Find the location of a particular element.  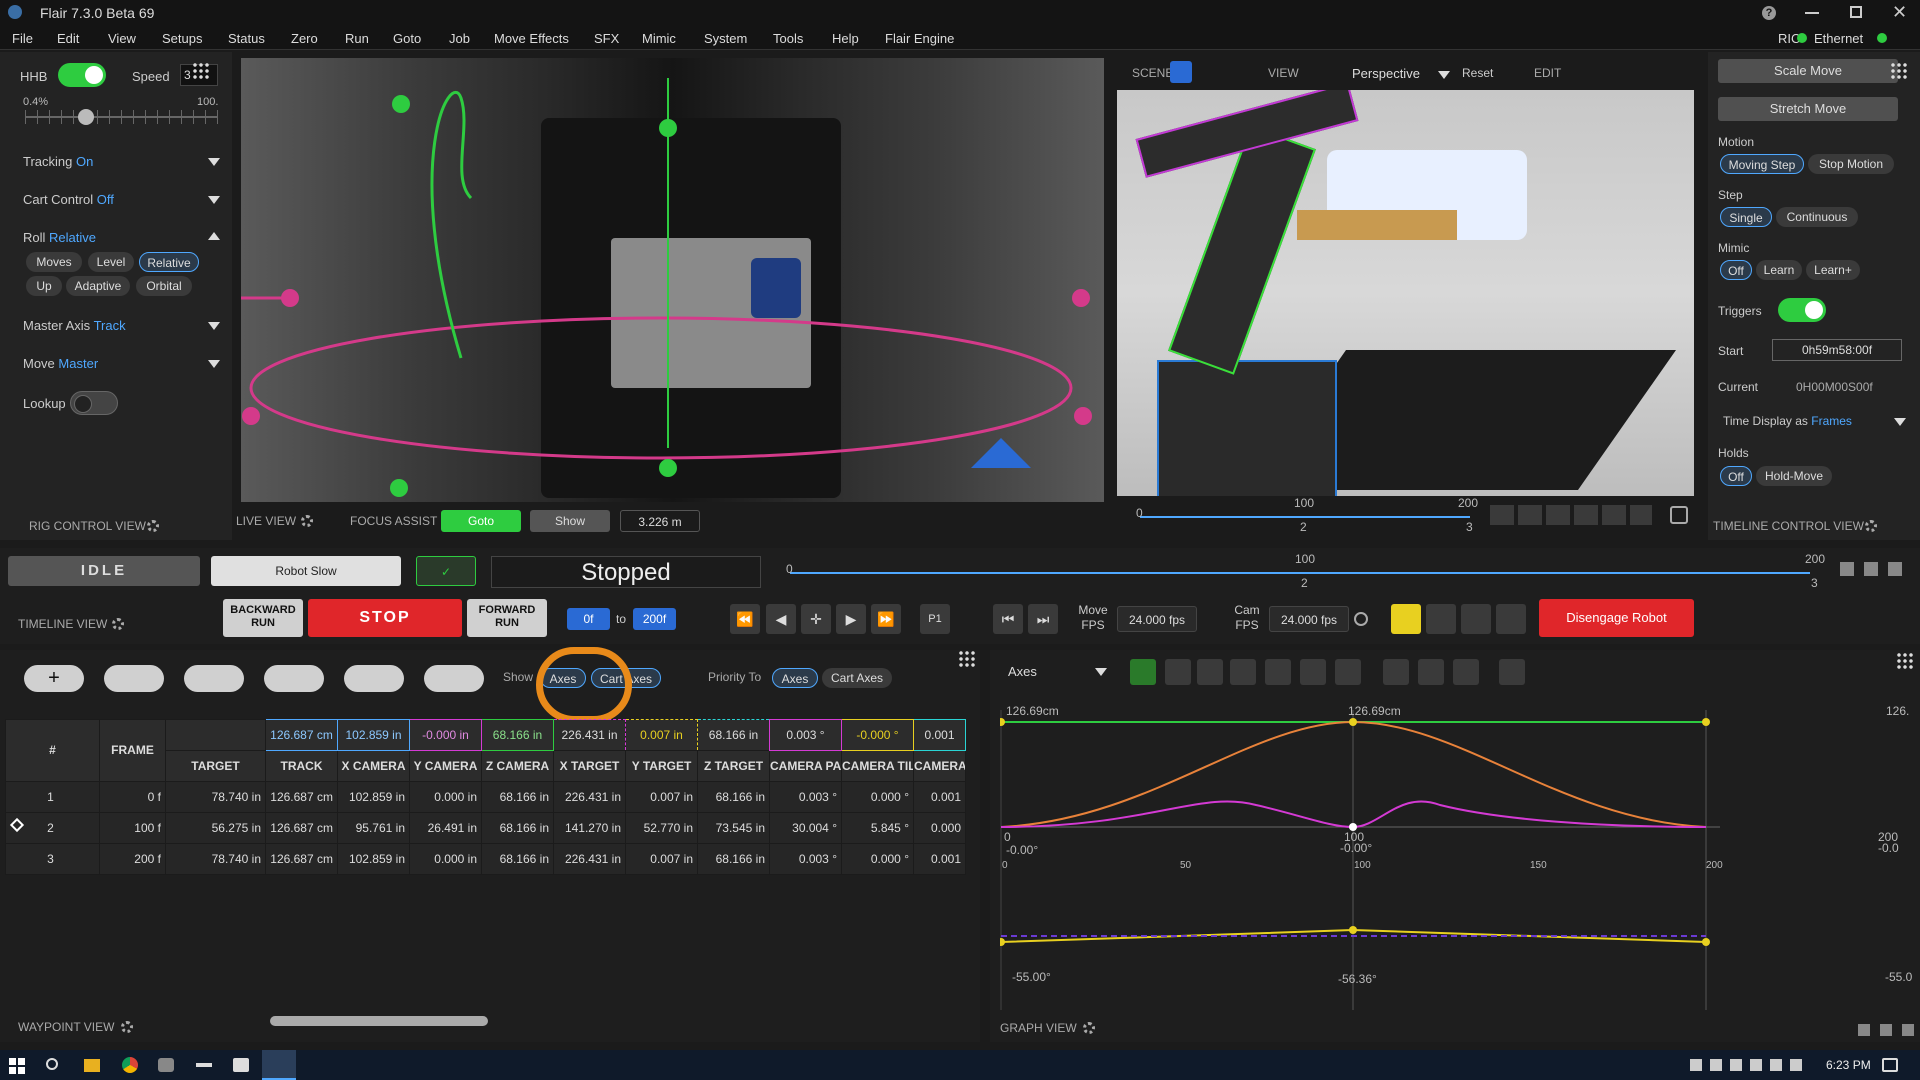

timeline-control-gear-icon is located at coordinates (1871, 526).